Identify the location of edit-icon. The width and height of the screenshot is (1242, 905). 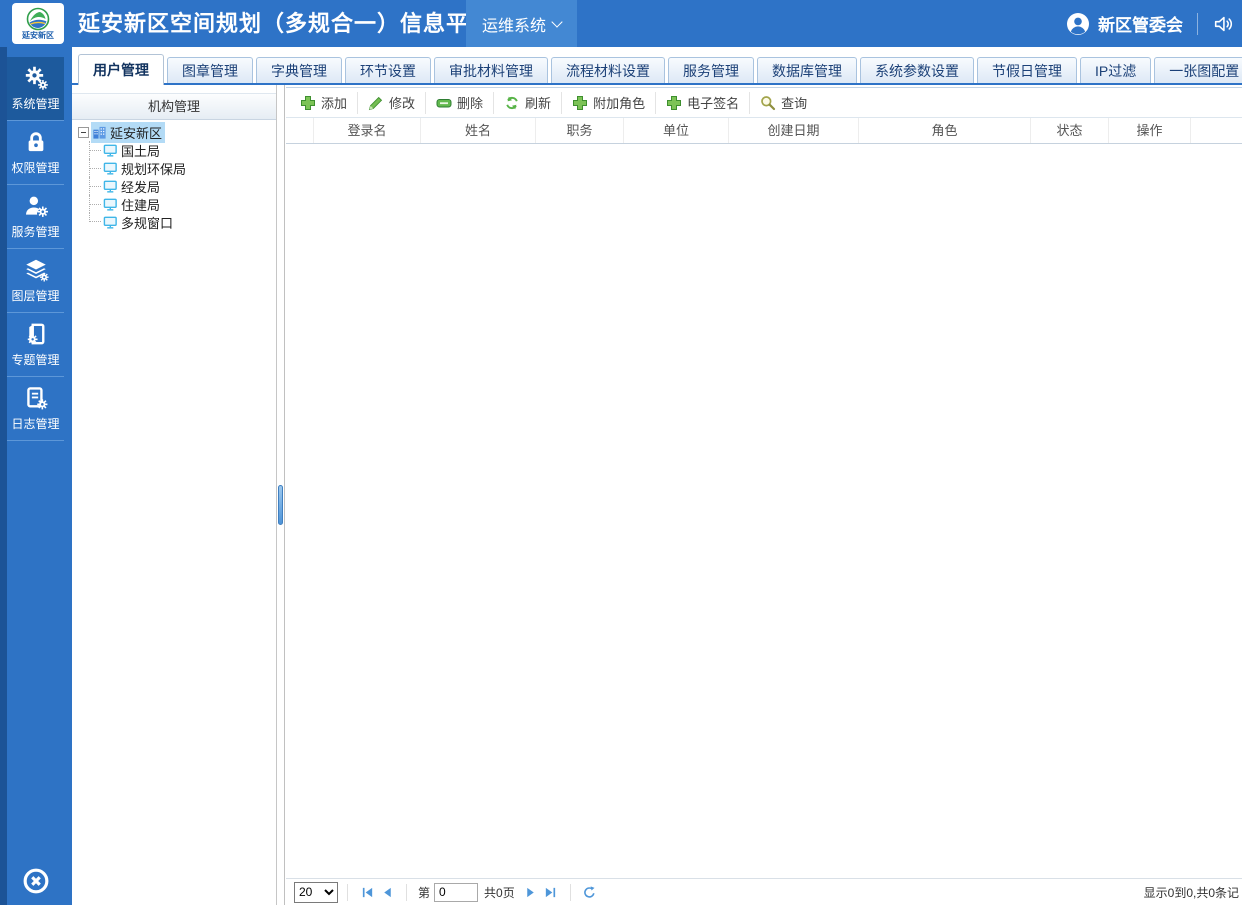
(375, 103).